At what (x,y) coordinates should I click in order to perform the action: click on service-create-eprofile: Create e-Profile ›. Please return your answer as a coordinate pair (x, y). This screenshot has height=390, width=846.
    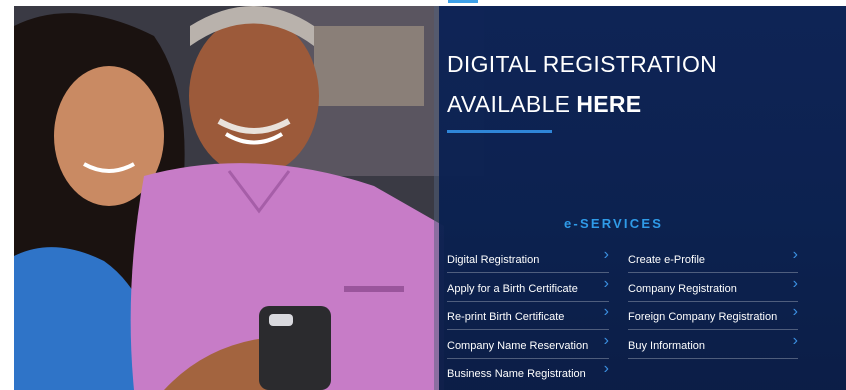
    Looking at the image, I should click on (713, 259).